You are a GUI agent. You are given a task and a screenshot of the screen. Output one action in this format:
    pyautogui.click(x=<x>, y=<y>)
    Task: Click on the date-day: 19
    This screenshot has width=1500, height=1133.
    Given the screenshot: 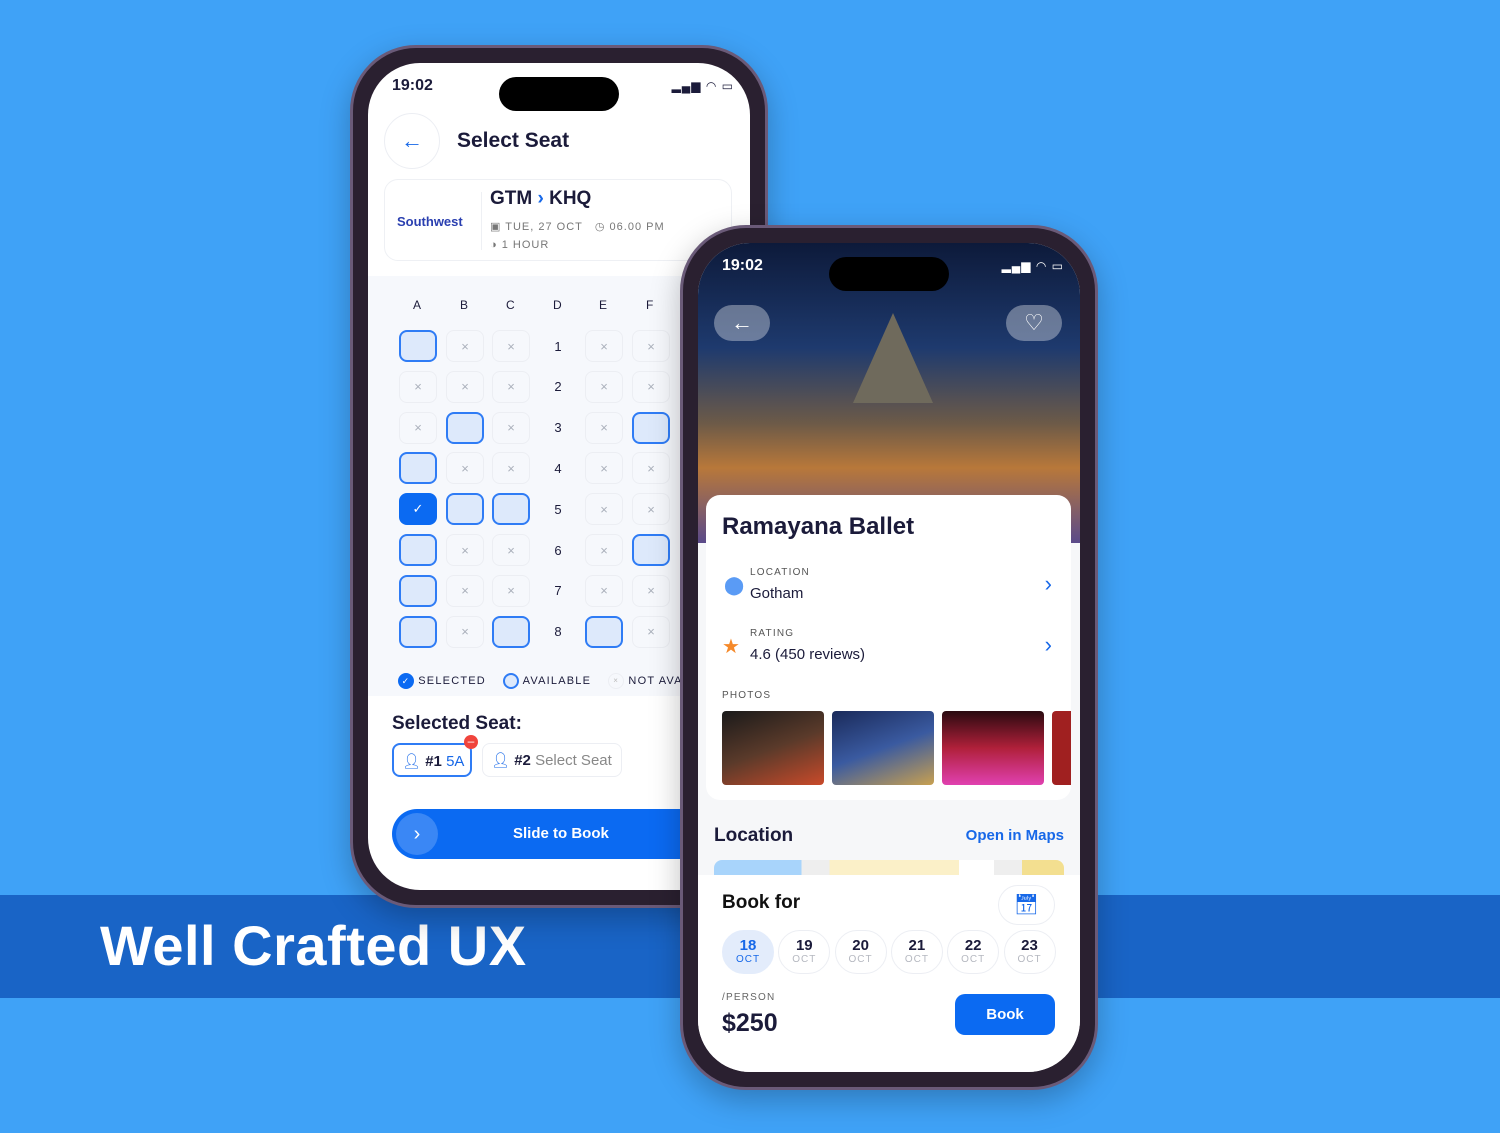 What is the action you would take?
    pyautogui.click(x=804, y=945)
    